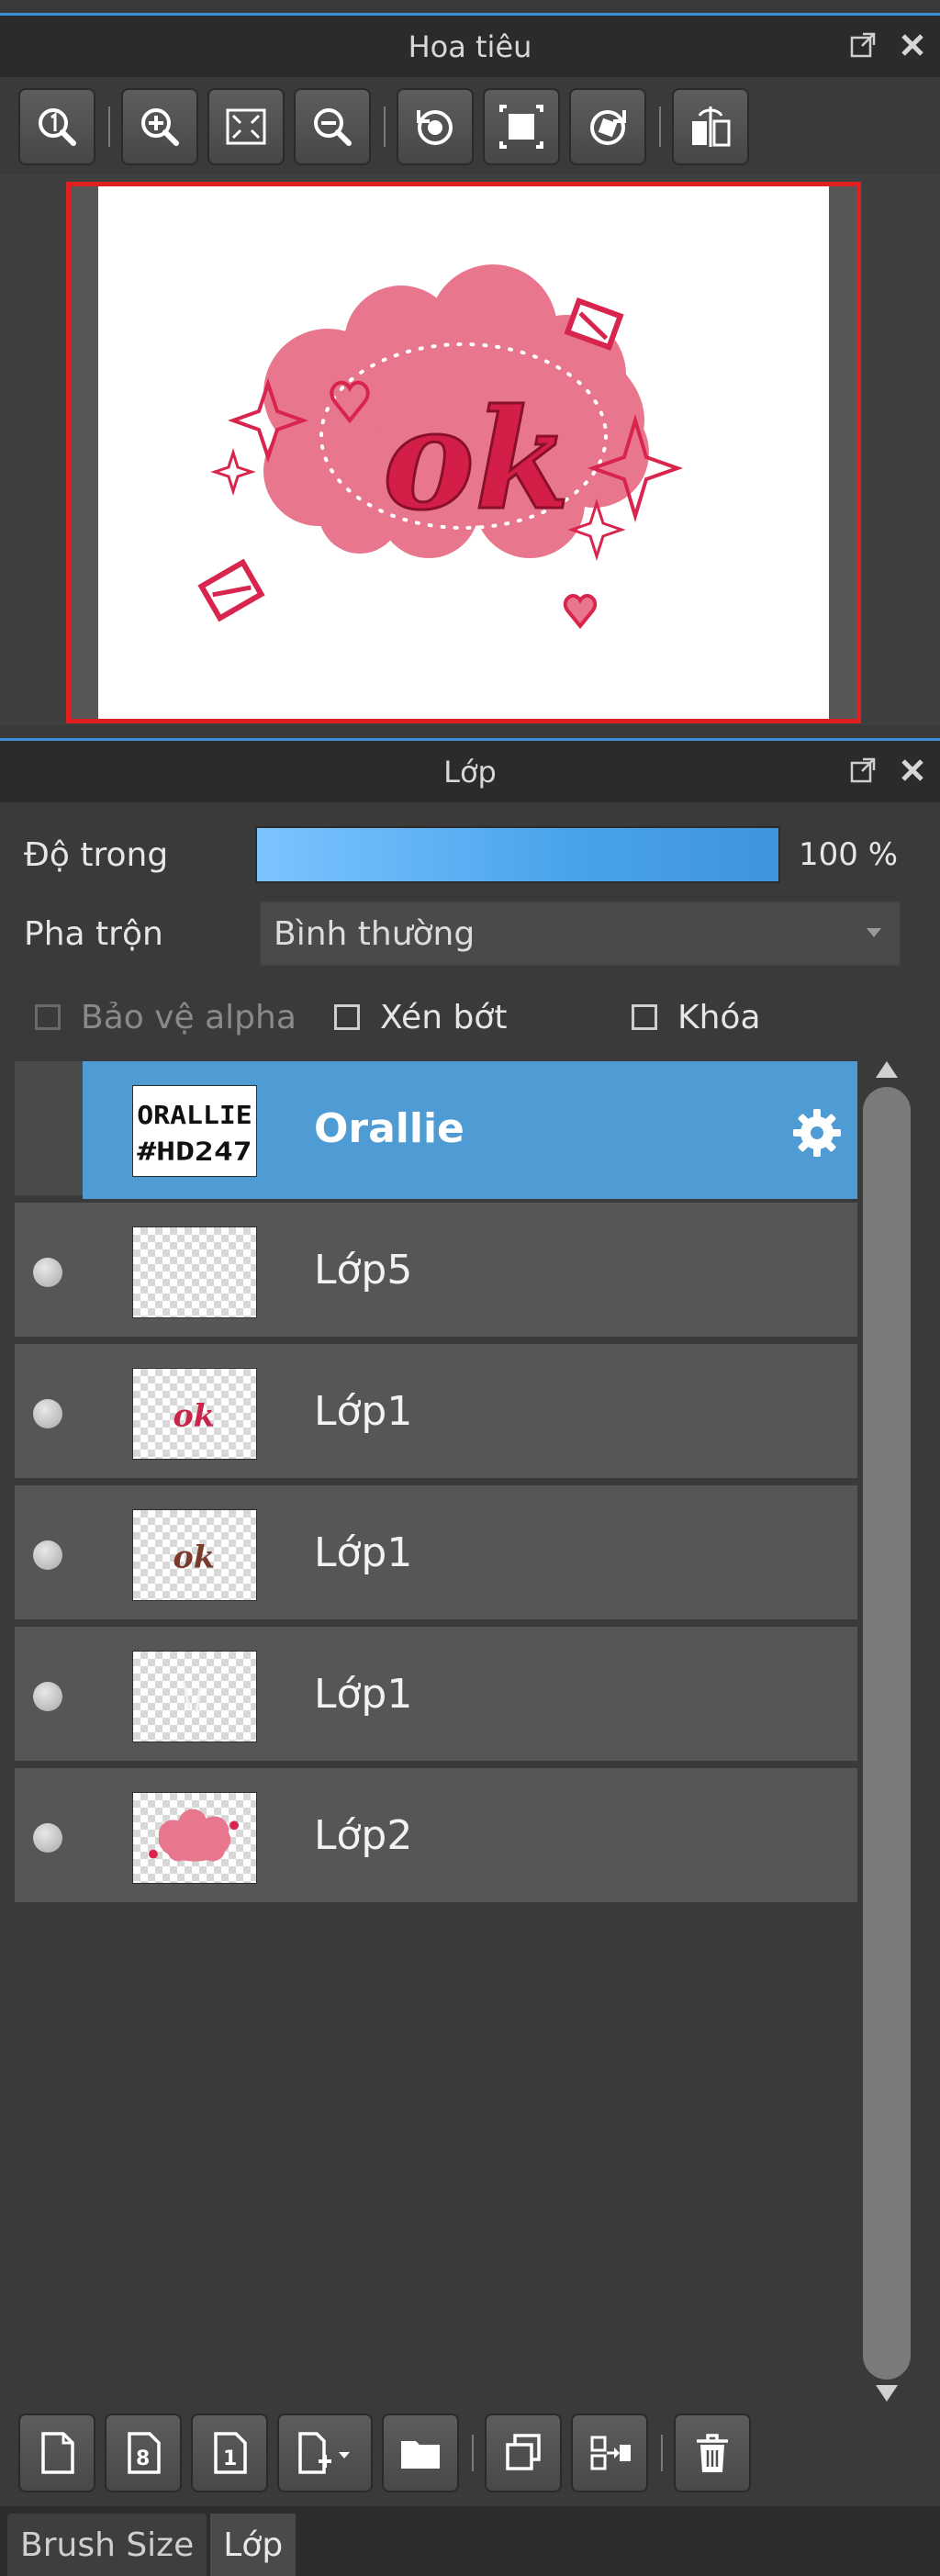 Image resolution: width=940 pixels, height=2576 pixels. I want to click on layer-row: Lớp5, so click(436, 1271).